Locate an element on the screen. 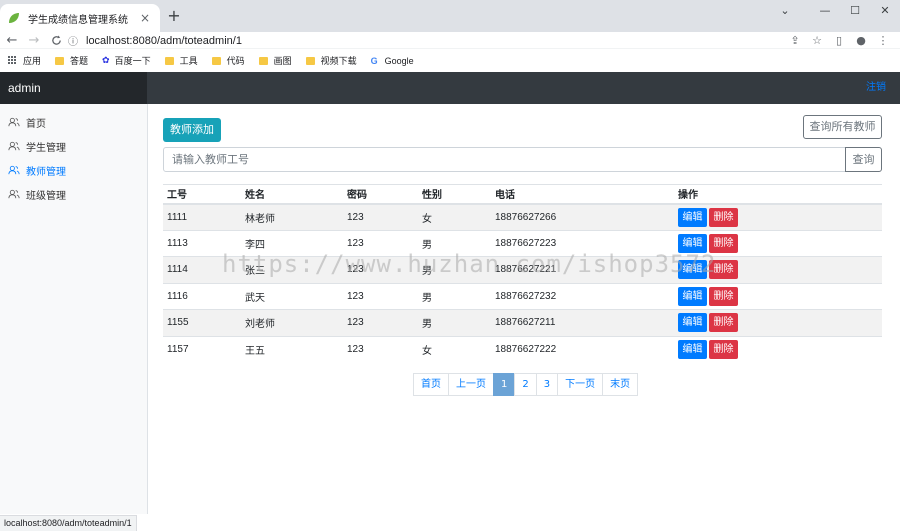  cell-id: 1111 is located at coordinates (202, 216).